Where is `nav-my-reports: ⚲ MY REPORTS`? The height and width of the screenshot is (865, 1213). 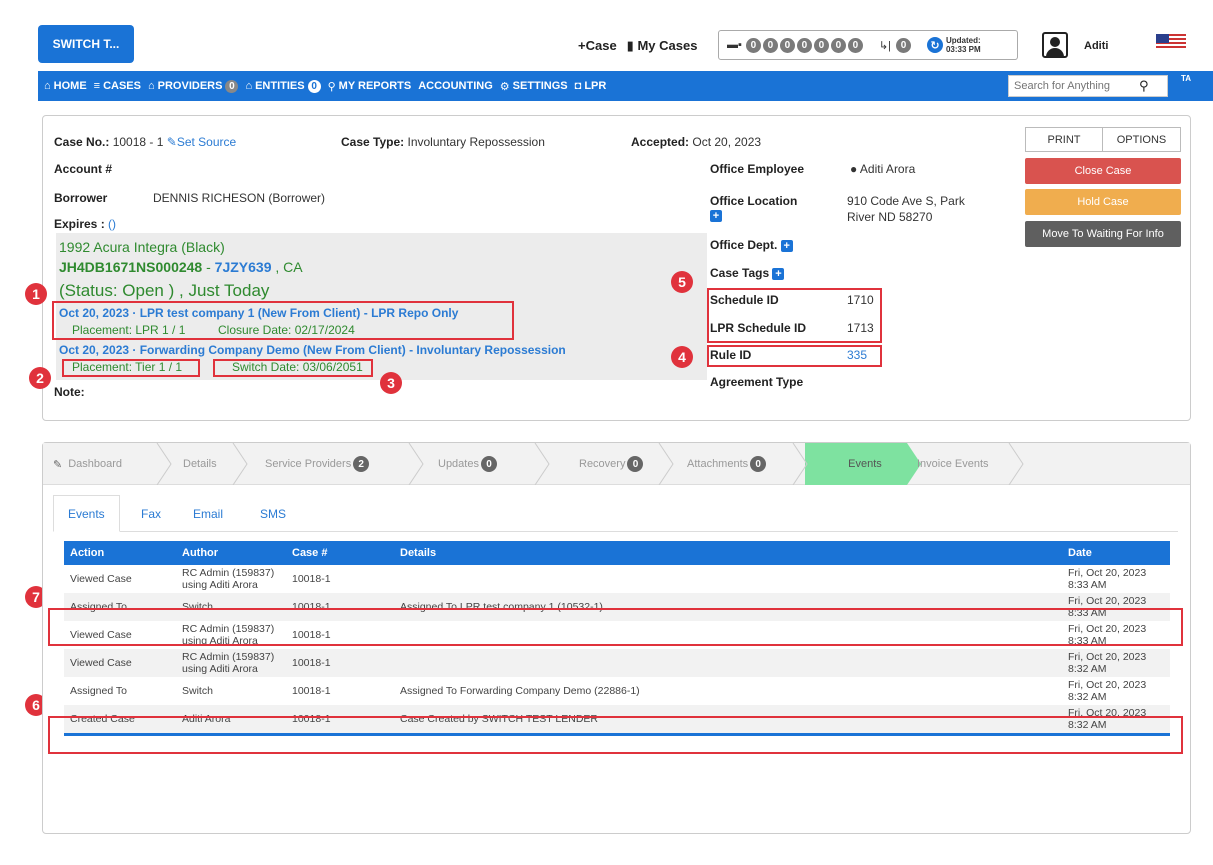
nav-my-reports: ⚲ MY REPORTS is located at coordinates (370, 86).